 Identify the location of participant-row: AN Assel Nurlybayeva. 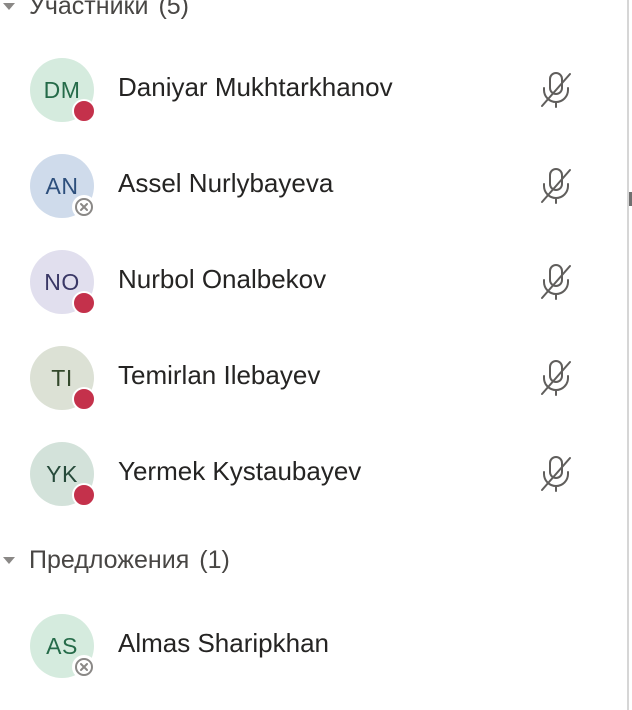
(300, 202).